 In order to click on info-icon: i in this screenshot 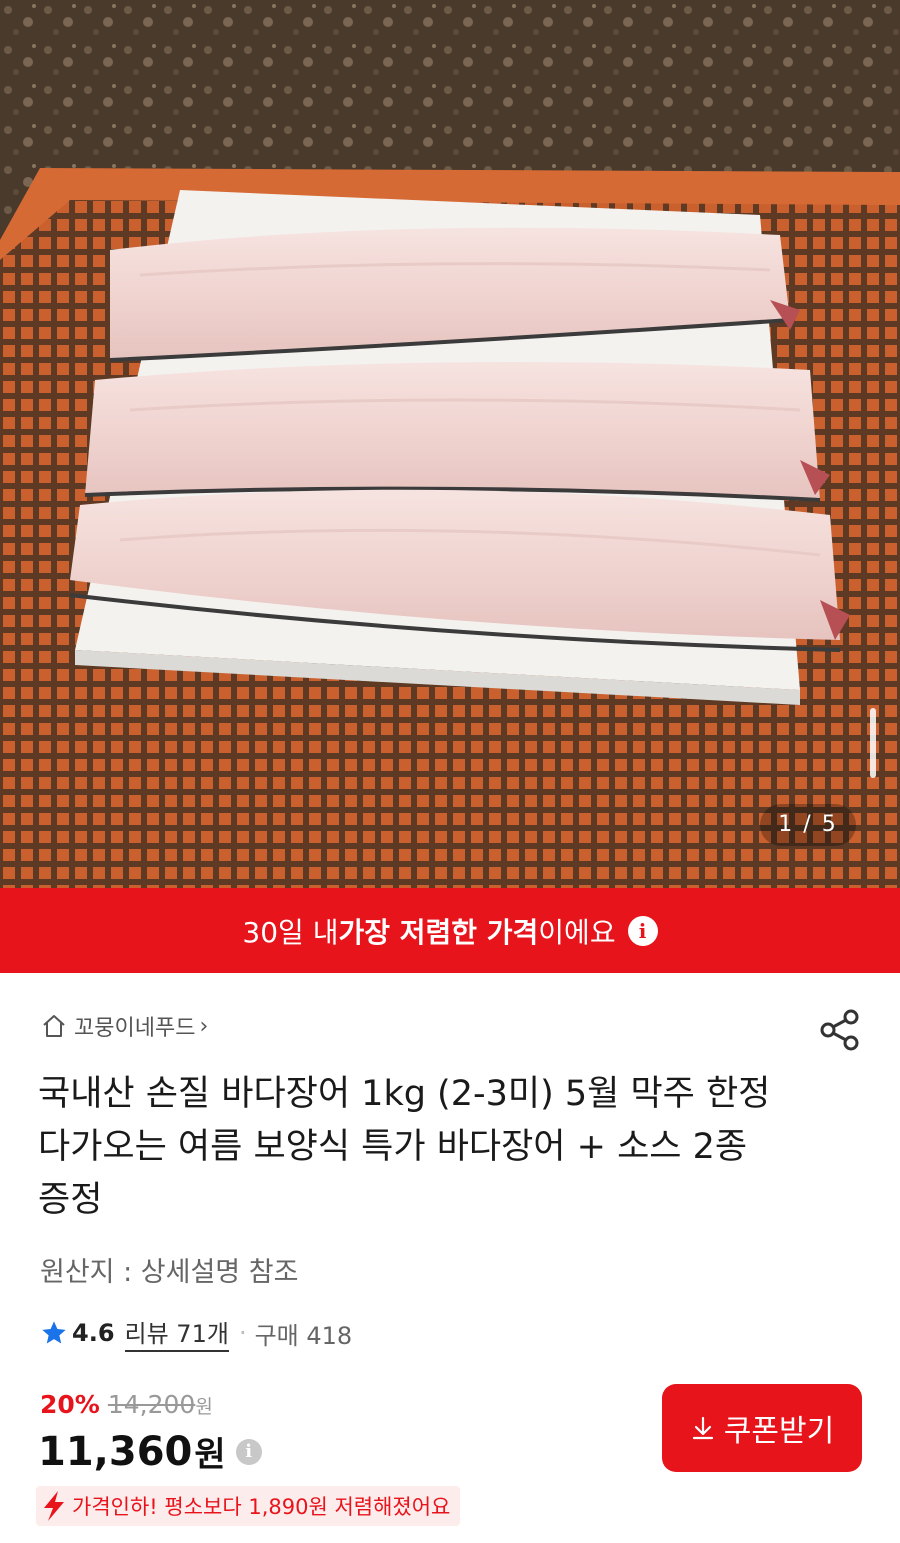, I will do `click(642, 930)`.